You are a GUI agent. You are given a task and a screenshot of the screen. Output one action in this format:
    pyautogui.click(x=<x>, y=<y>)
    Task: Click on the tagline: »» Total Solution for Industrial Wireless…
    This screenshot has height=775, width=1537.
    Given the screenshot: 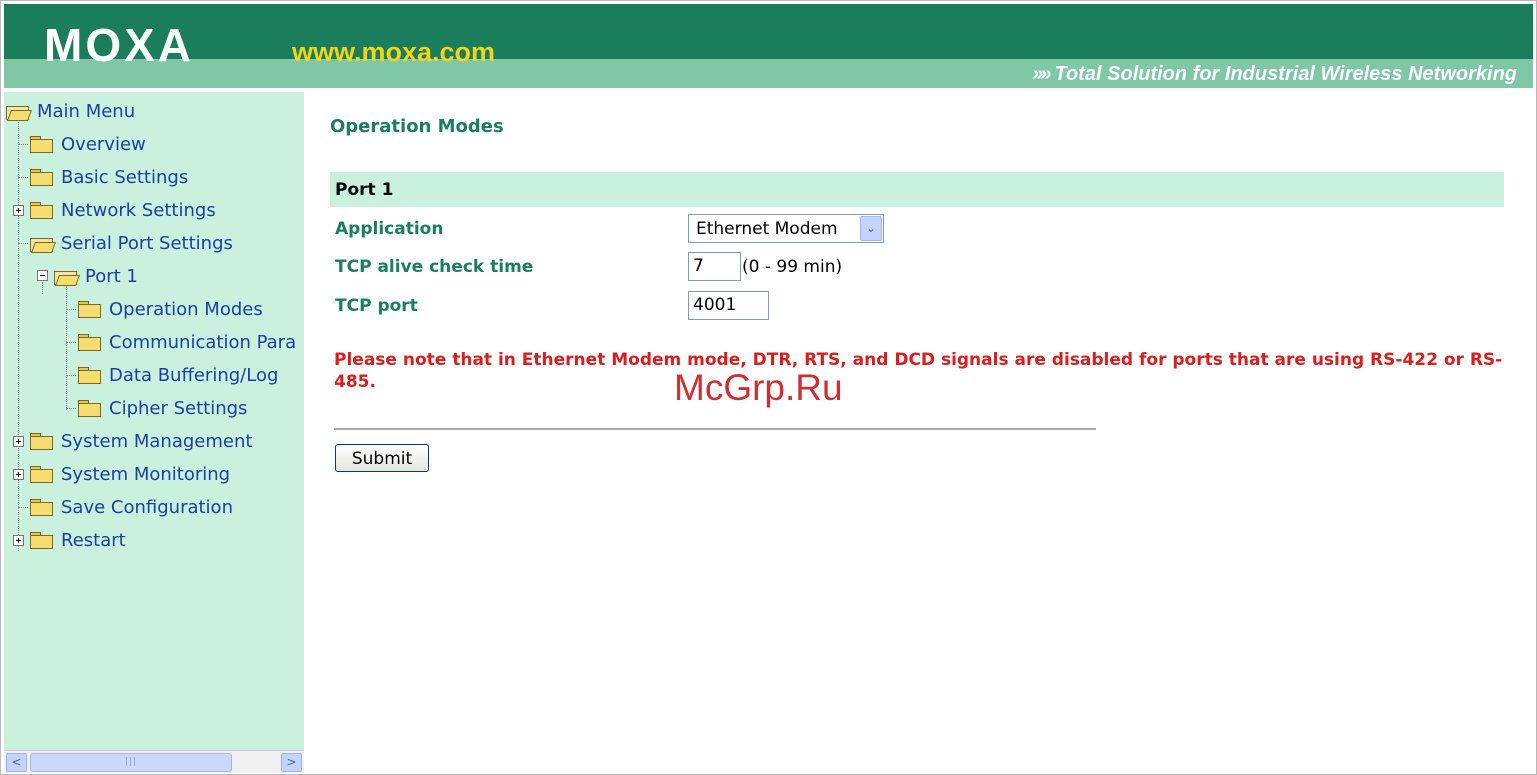 What is the action you would take?
    pyautogui.click(x=1274, y=74)
    